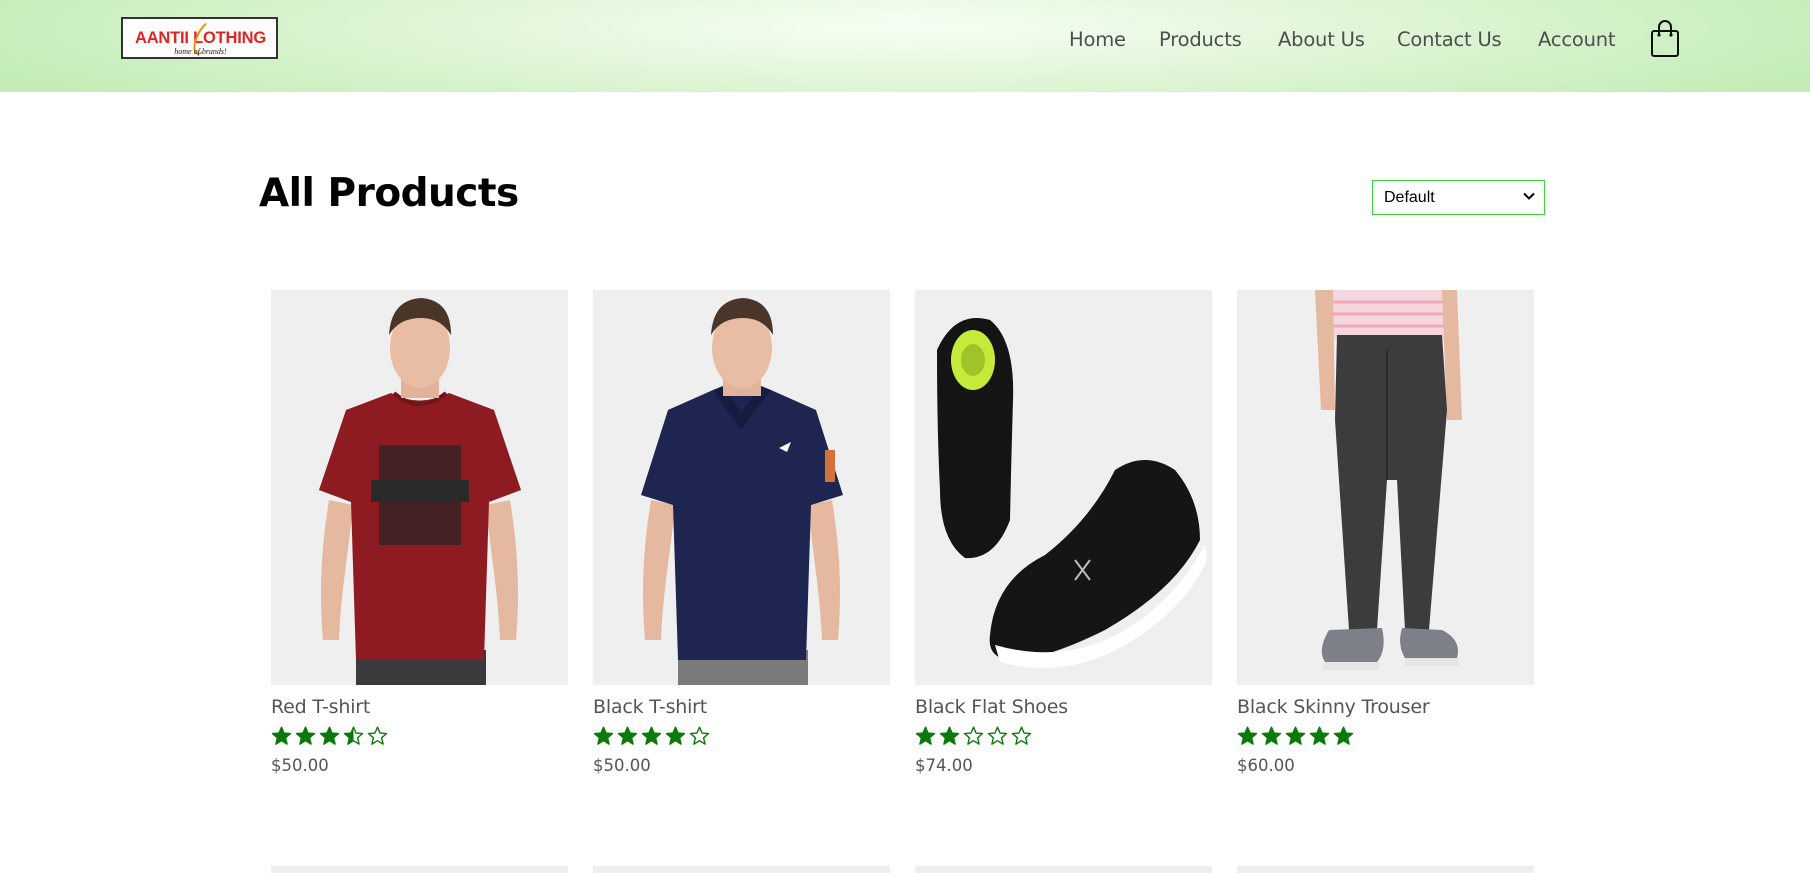 This screenshot has width=1810, height=873. What do you see at coordinates (650, 707) in the screenshot?
I see `product-name: Black T-shirt` at bounding box center [650, 707].